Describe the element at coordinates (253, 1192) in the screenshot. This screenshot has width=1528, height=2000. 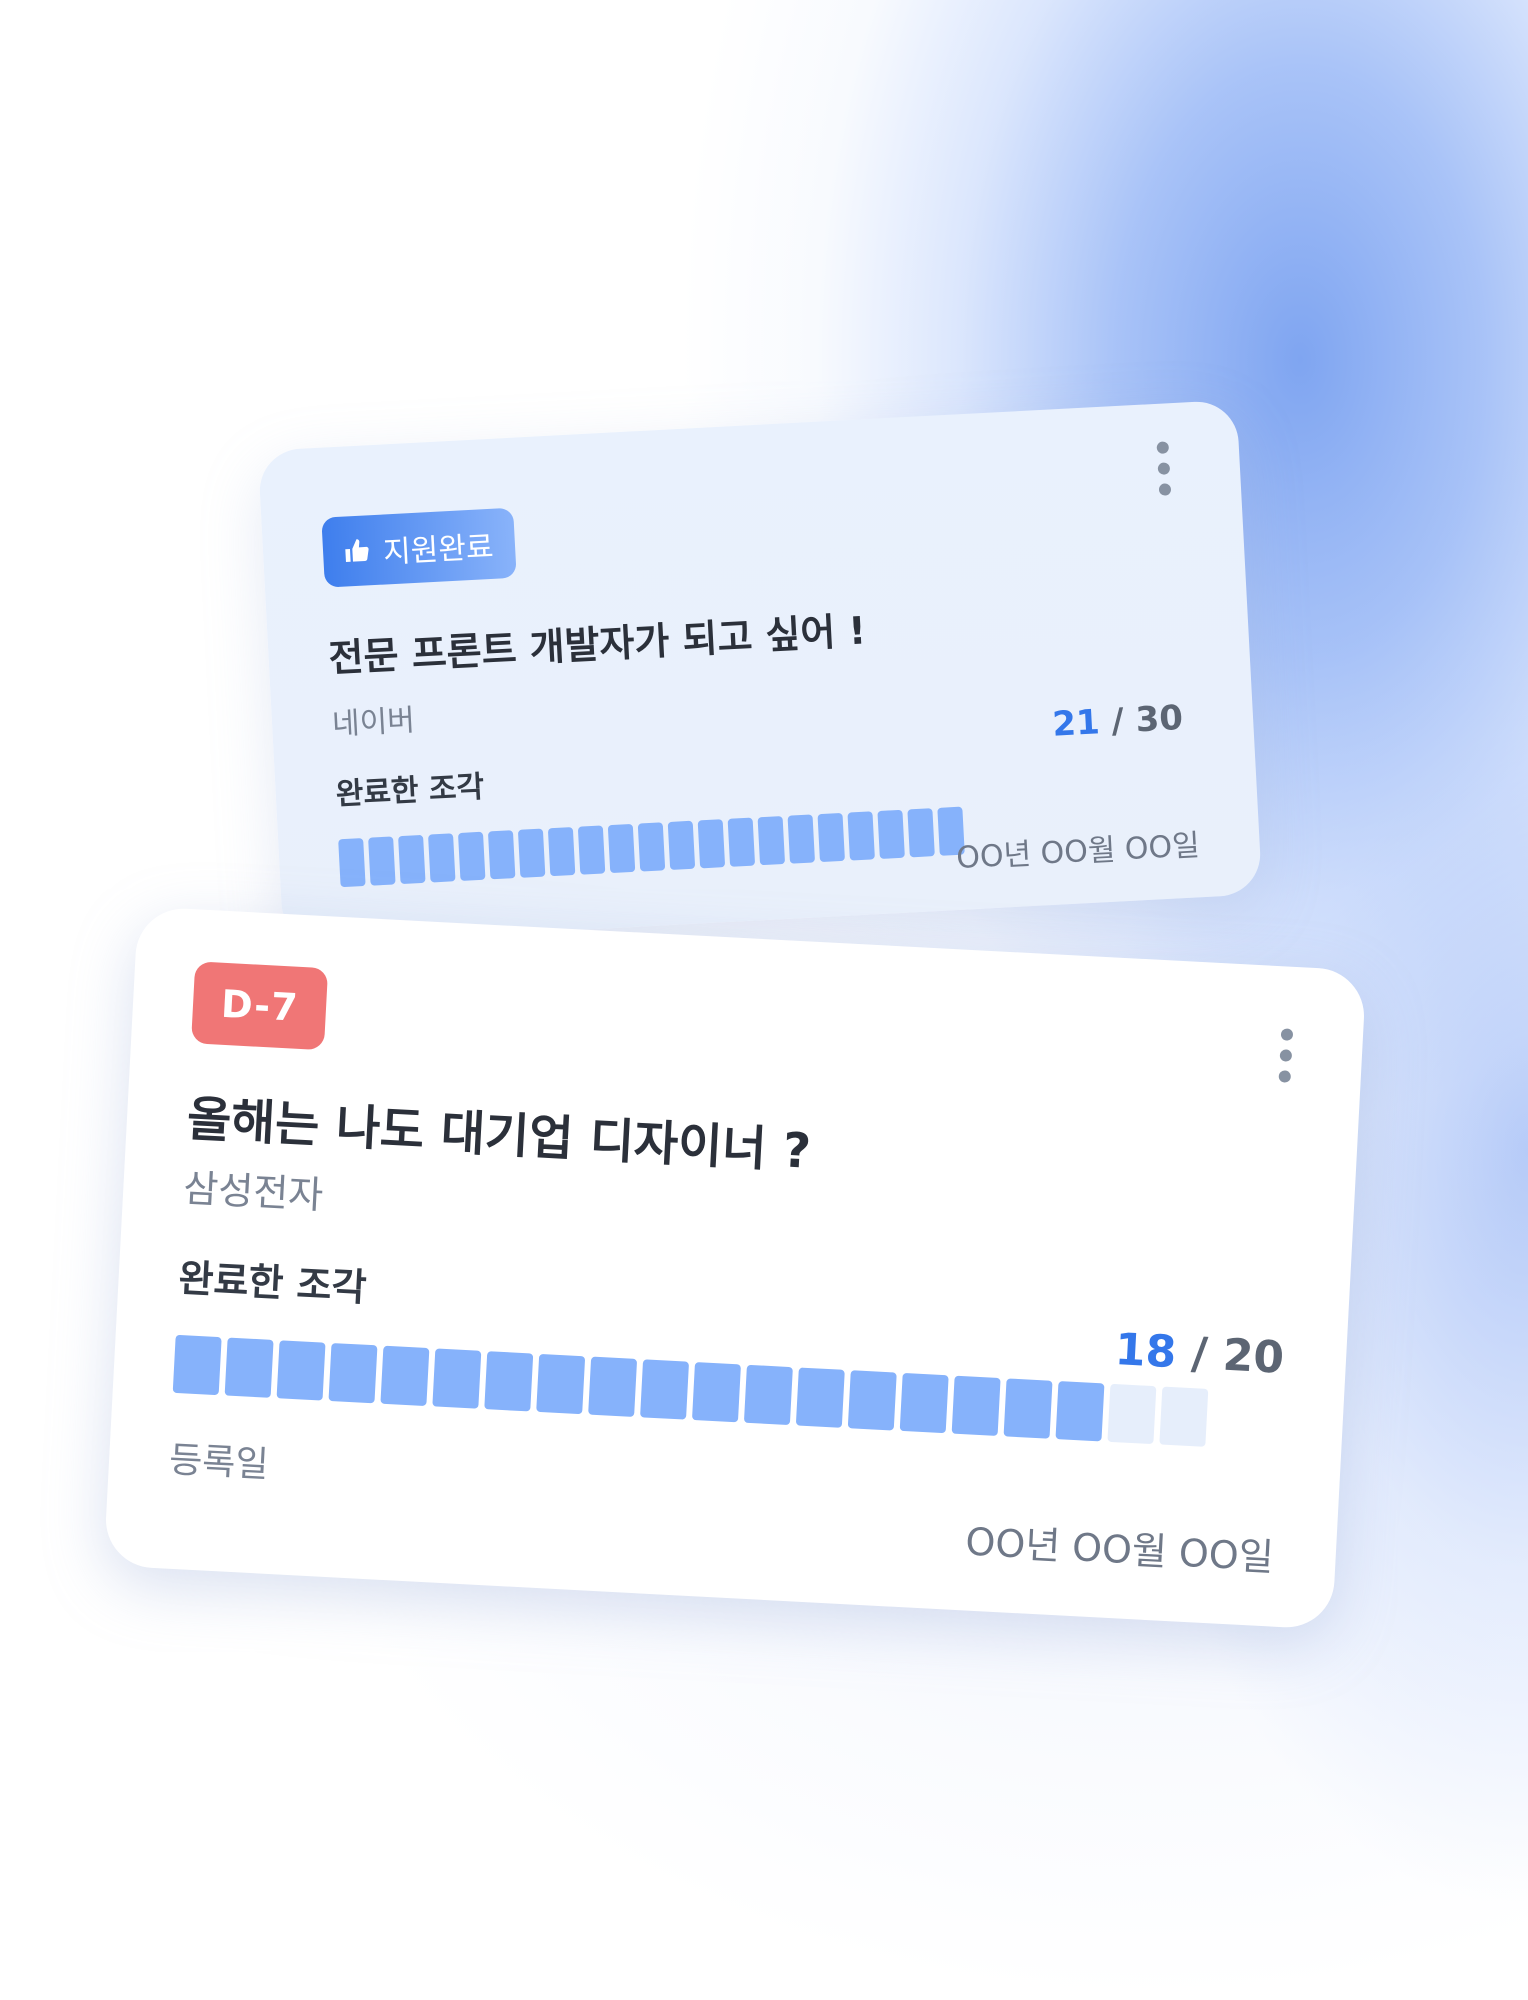
I see `company-name: 삼성전자` at that location.